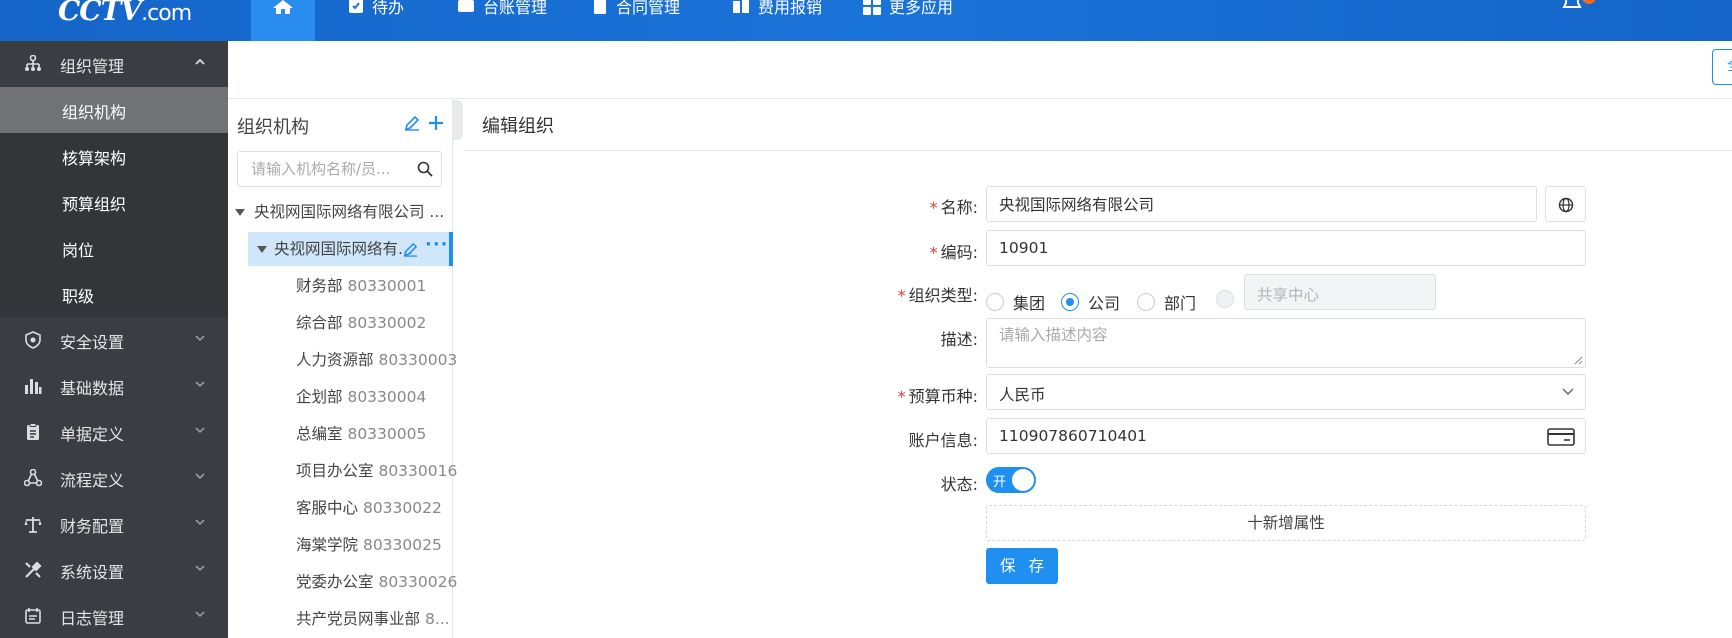  Describe the element at coordinates (114, 202) in the screenshot. I see `sidebar-item-budget-org: 预算组织` at that location.